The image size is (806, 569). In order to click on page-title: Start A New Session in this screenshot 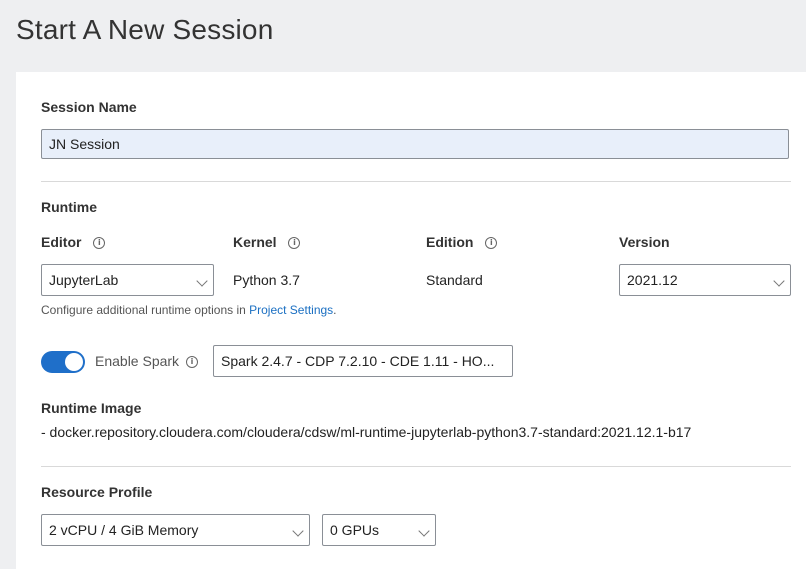, I will do `click(145, 29)`.